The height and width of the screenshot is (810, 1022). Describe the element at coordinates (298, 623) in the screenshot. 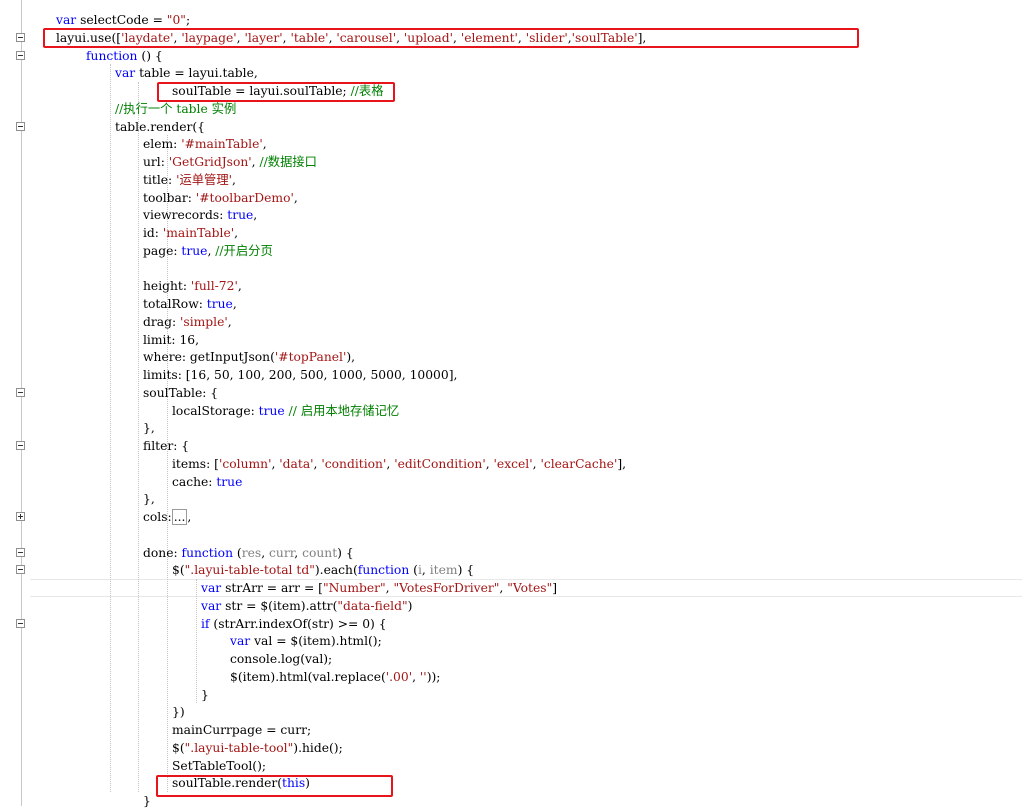

I see `code-token: (strArr.indexOf(str) >= 0) {` at that location.